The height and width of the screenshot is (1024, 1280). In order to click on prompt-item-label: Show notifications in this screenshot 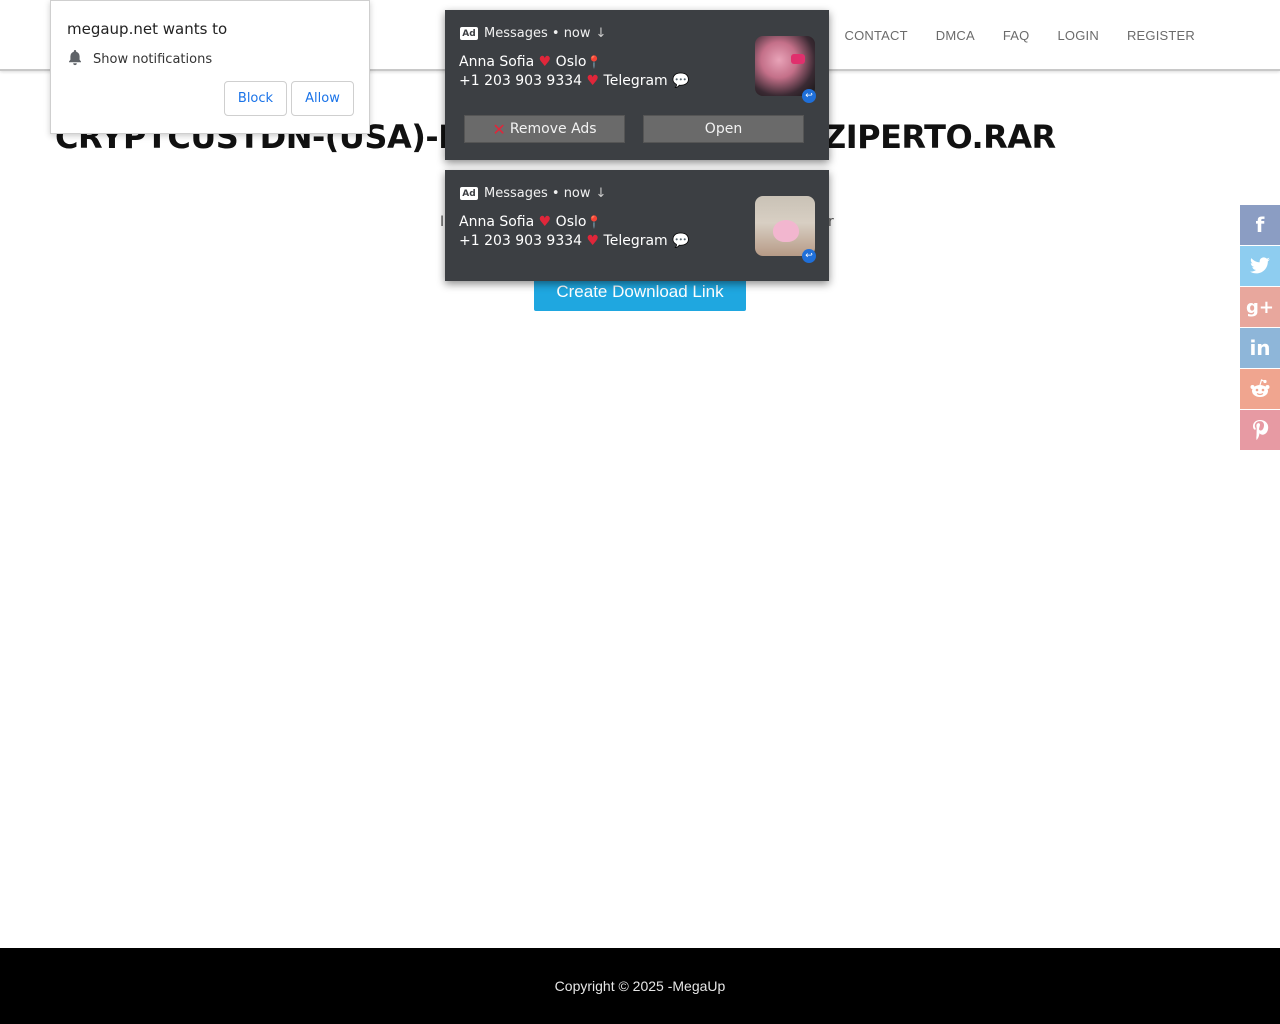, I will do `click(153, 59)`.